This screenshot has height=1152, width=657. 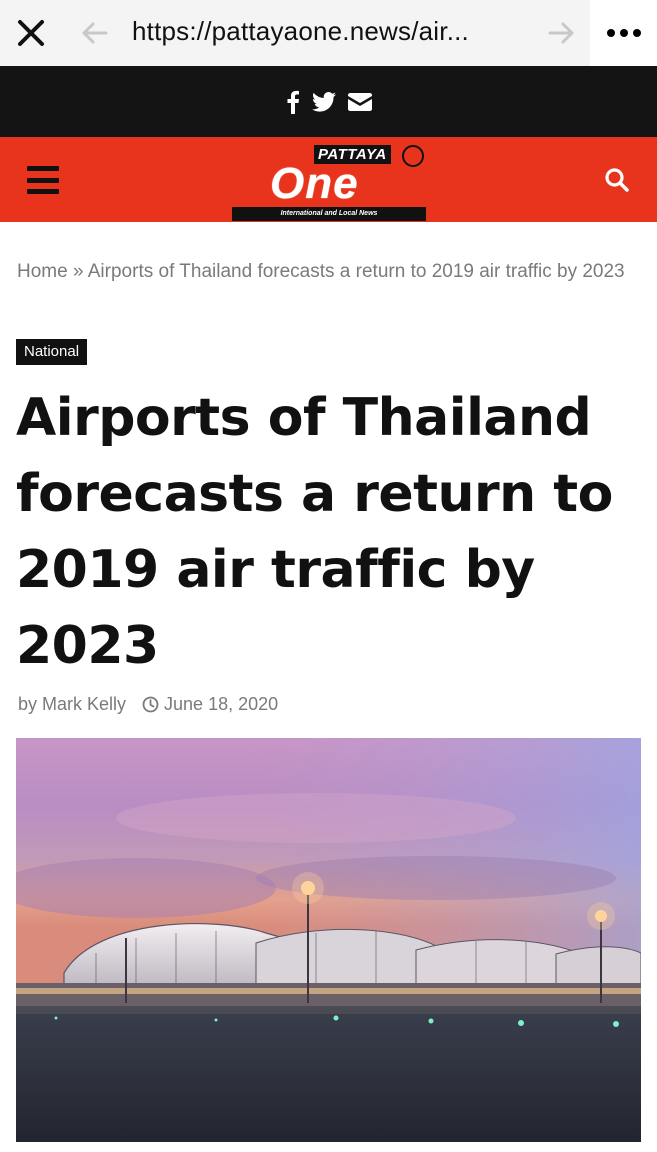 I want to click on search-icon, so click(x=617, y=180).